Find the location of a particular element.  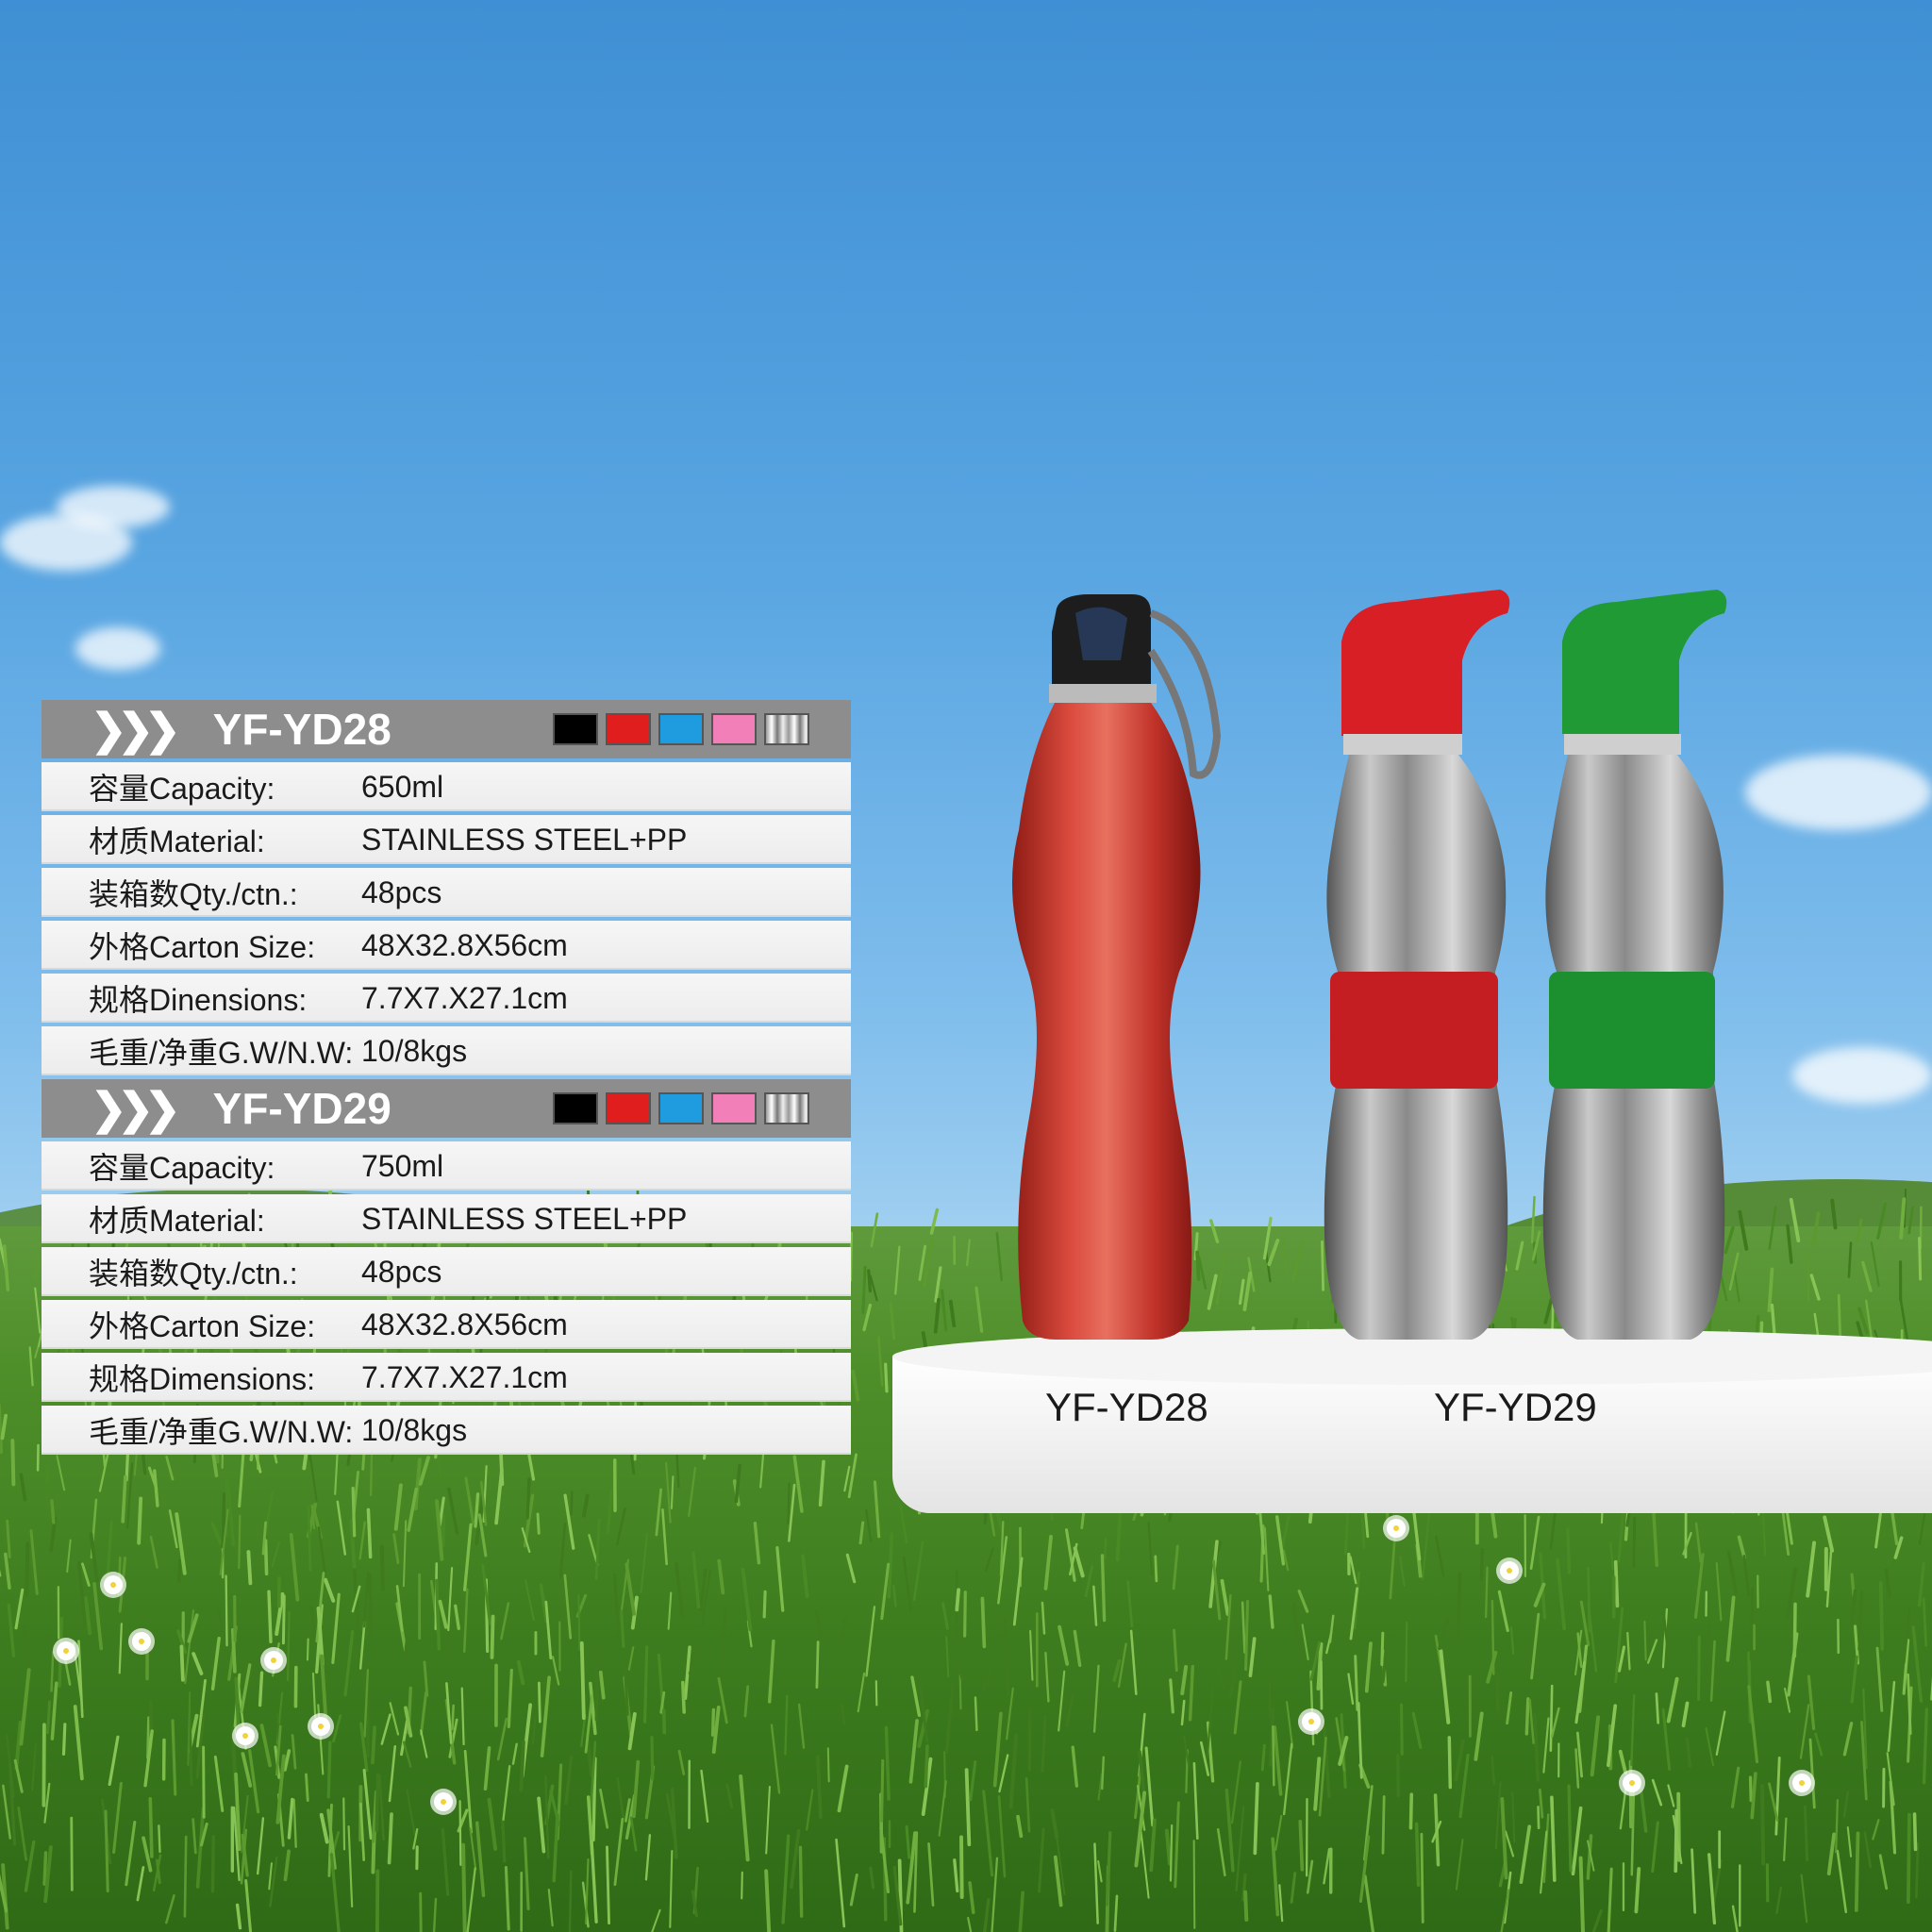

spec-label: 规格Dinensions: is located at coordinates (198, 1000).